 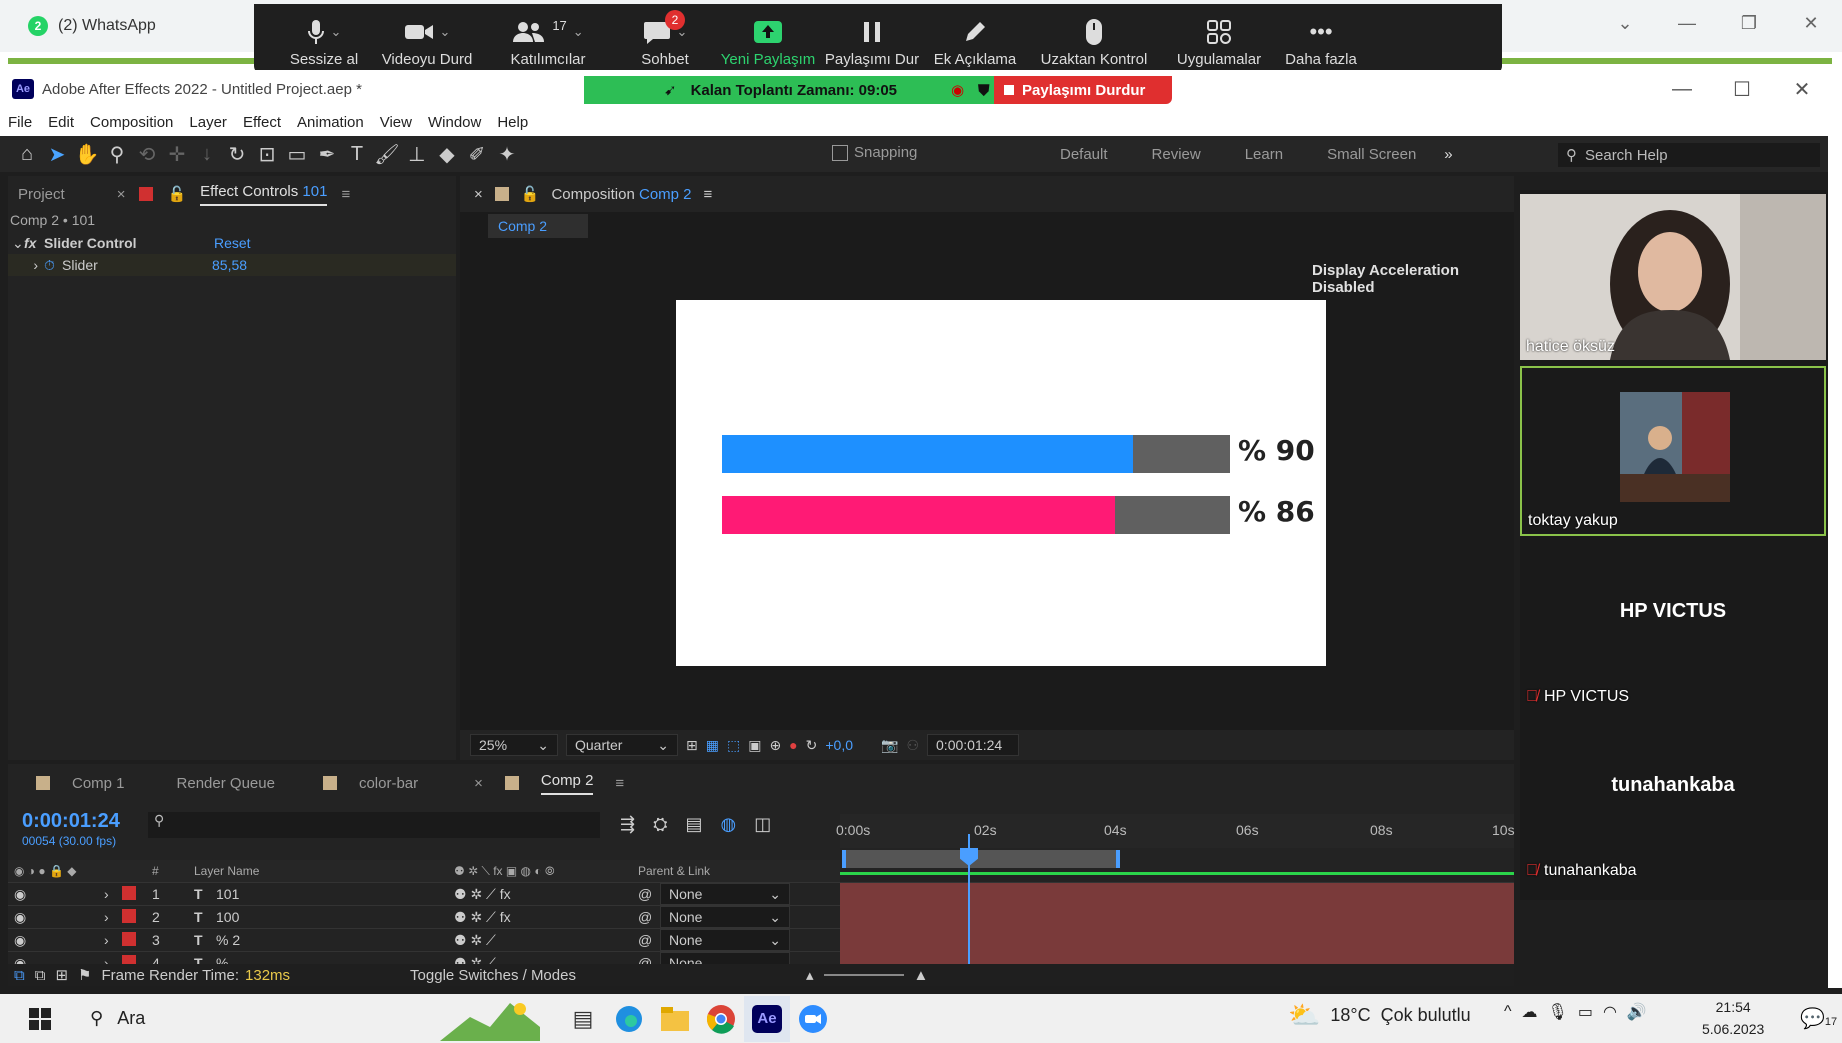 I want to click on layer-tracks, so click(x=1177, y=928).